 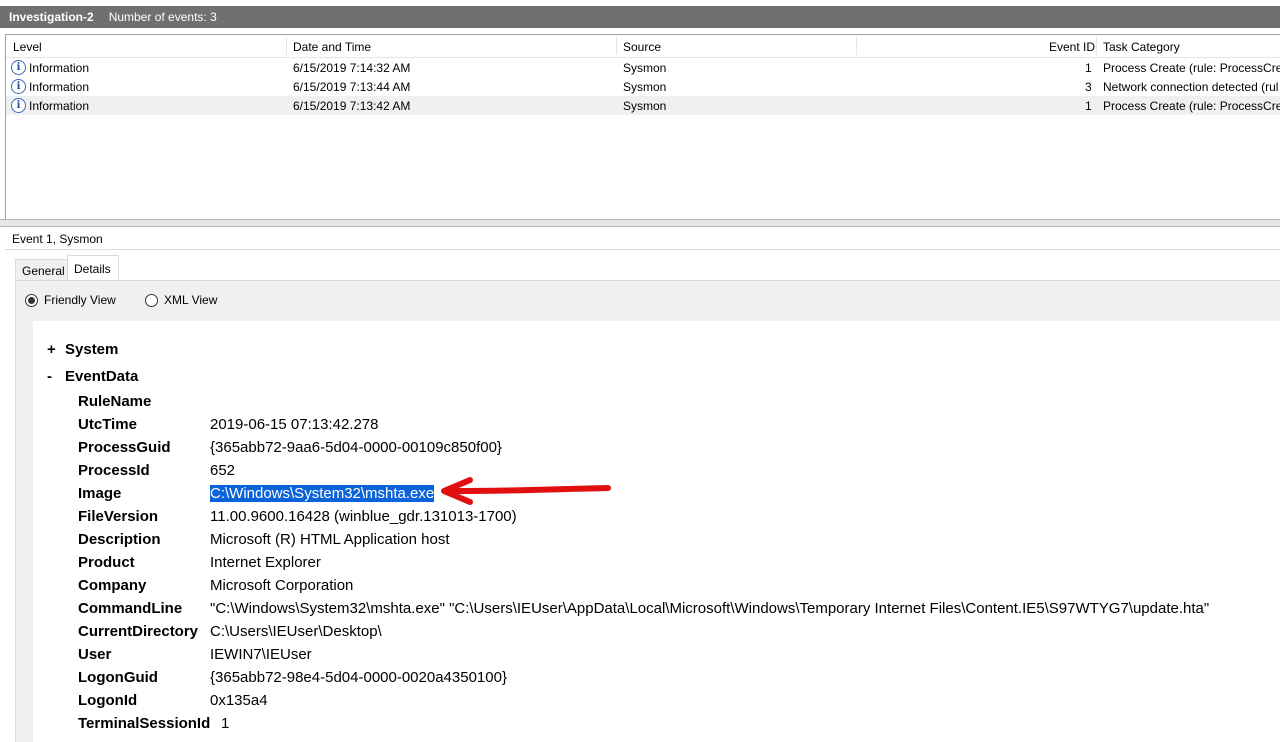 I want to click on radio-unselected-icon, so click(x=151, y=300).